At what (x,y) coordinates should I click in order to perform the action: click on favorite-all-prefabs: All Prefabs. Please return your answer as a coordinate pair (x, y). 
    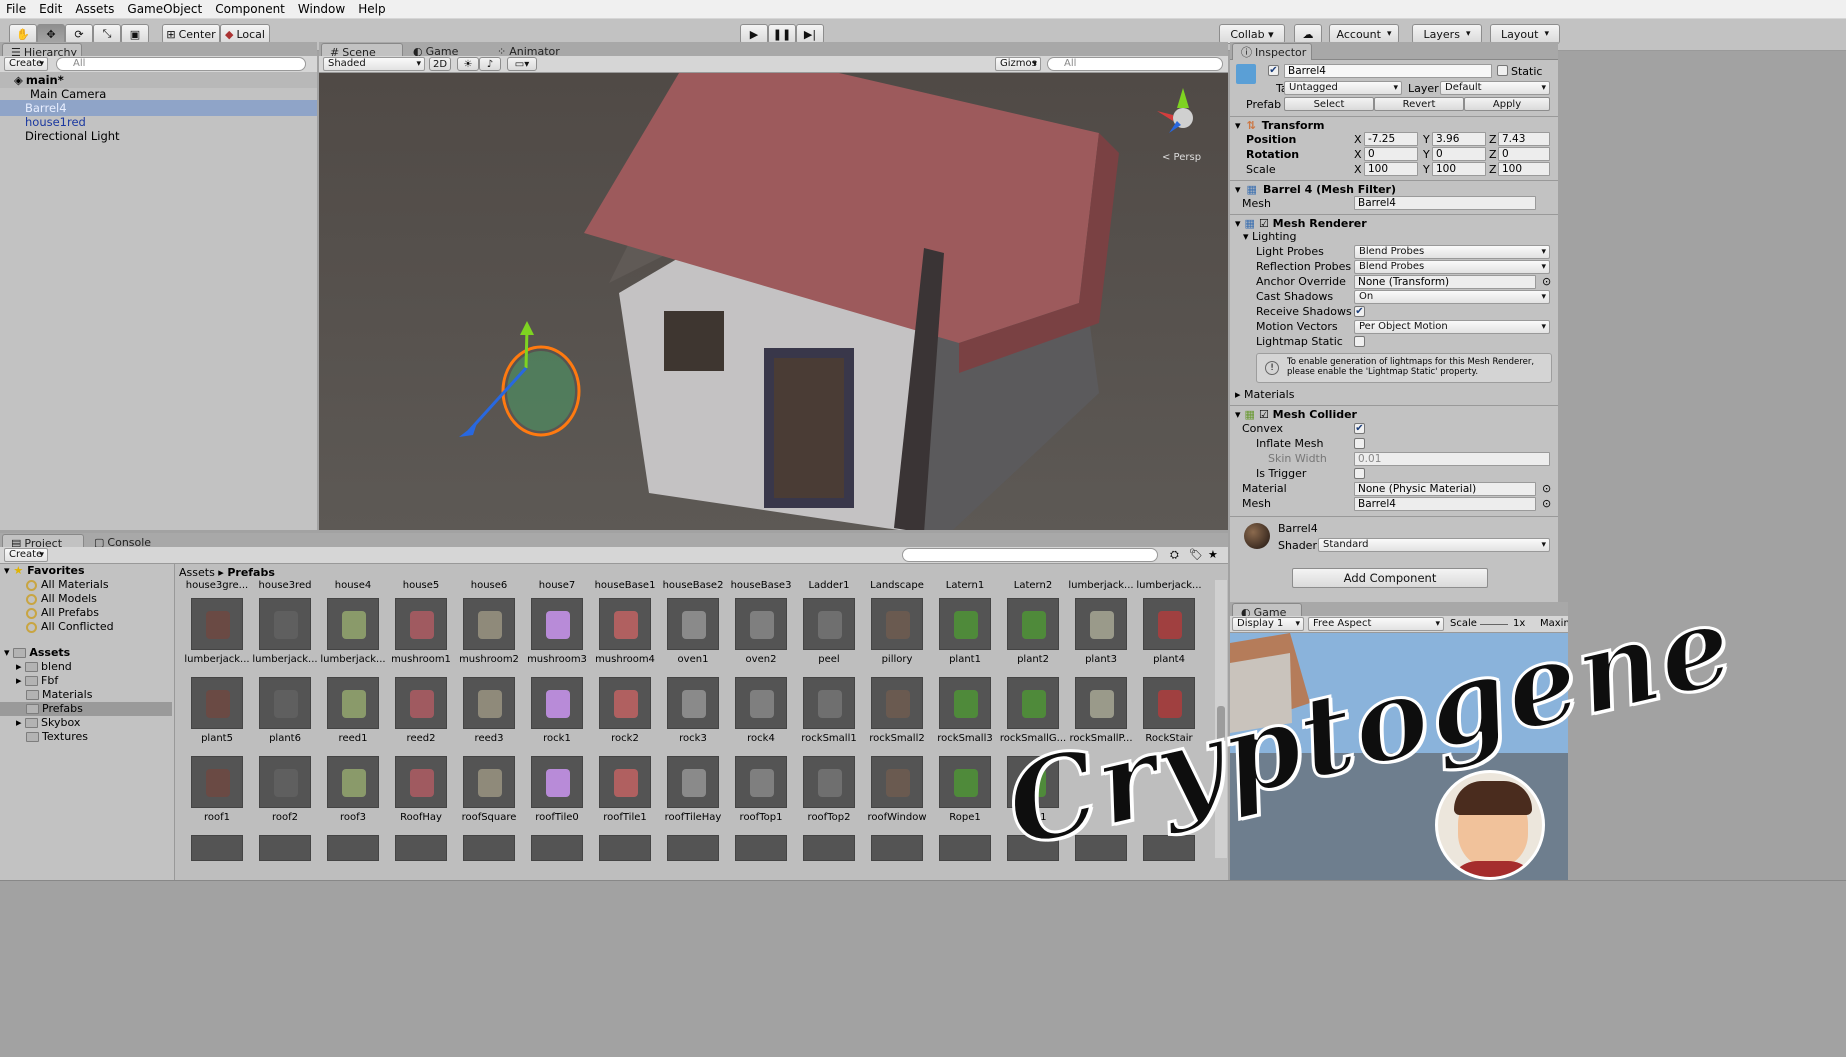
    Looking at the image, I should click on (86, 613).